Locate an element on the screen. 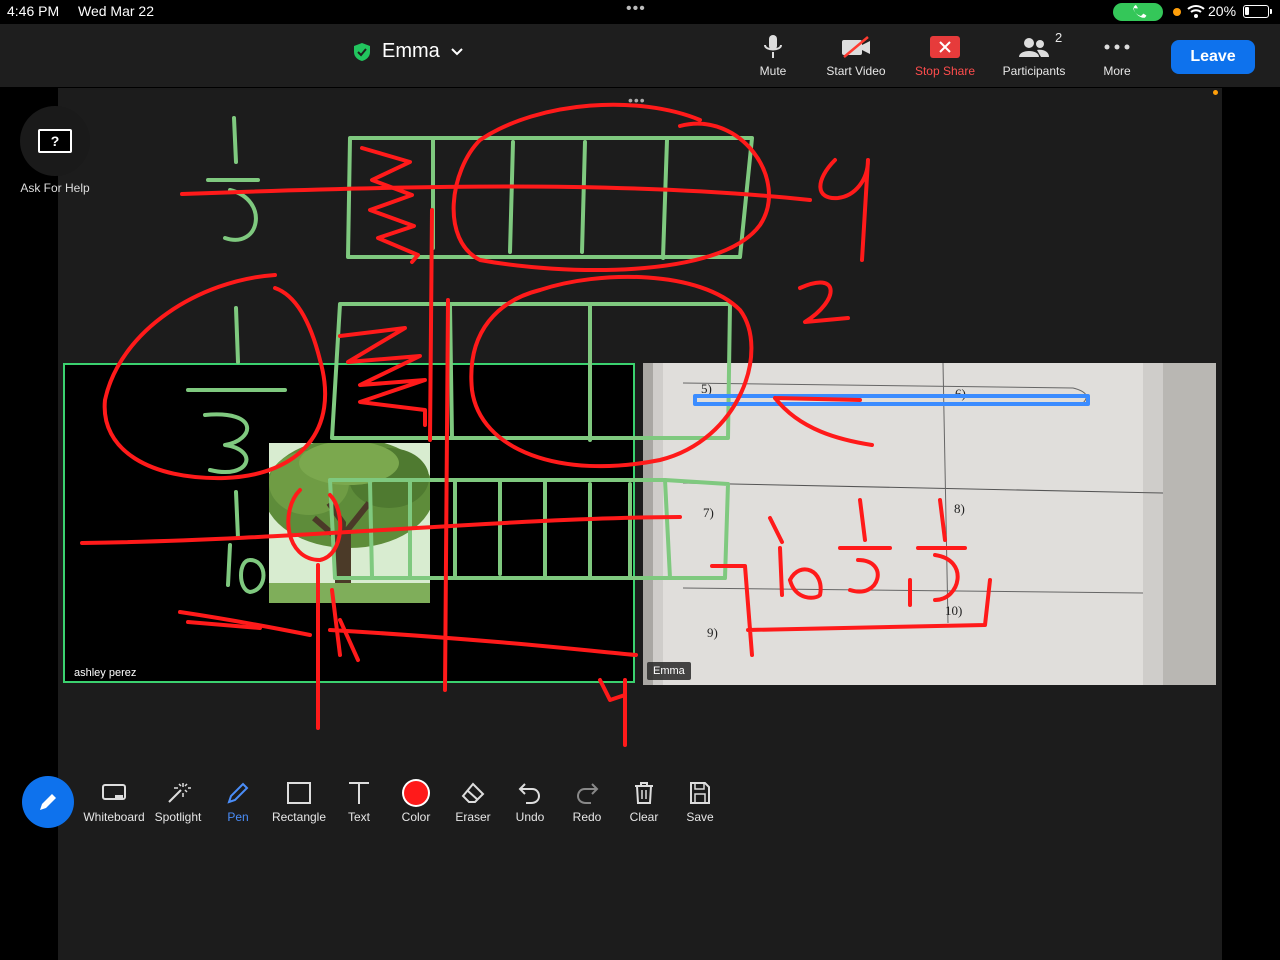  wifi-icon is located at coordinates (1196, 11).